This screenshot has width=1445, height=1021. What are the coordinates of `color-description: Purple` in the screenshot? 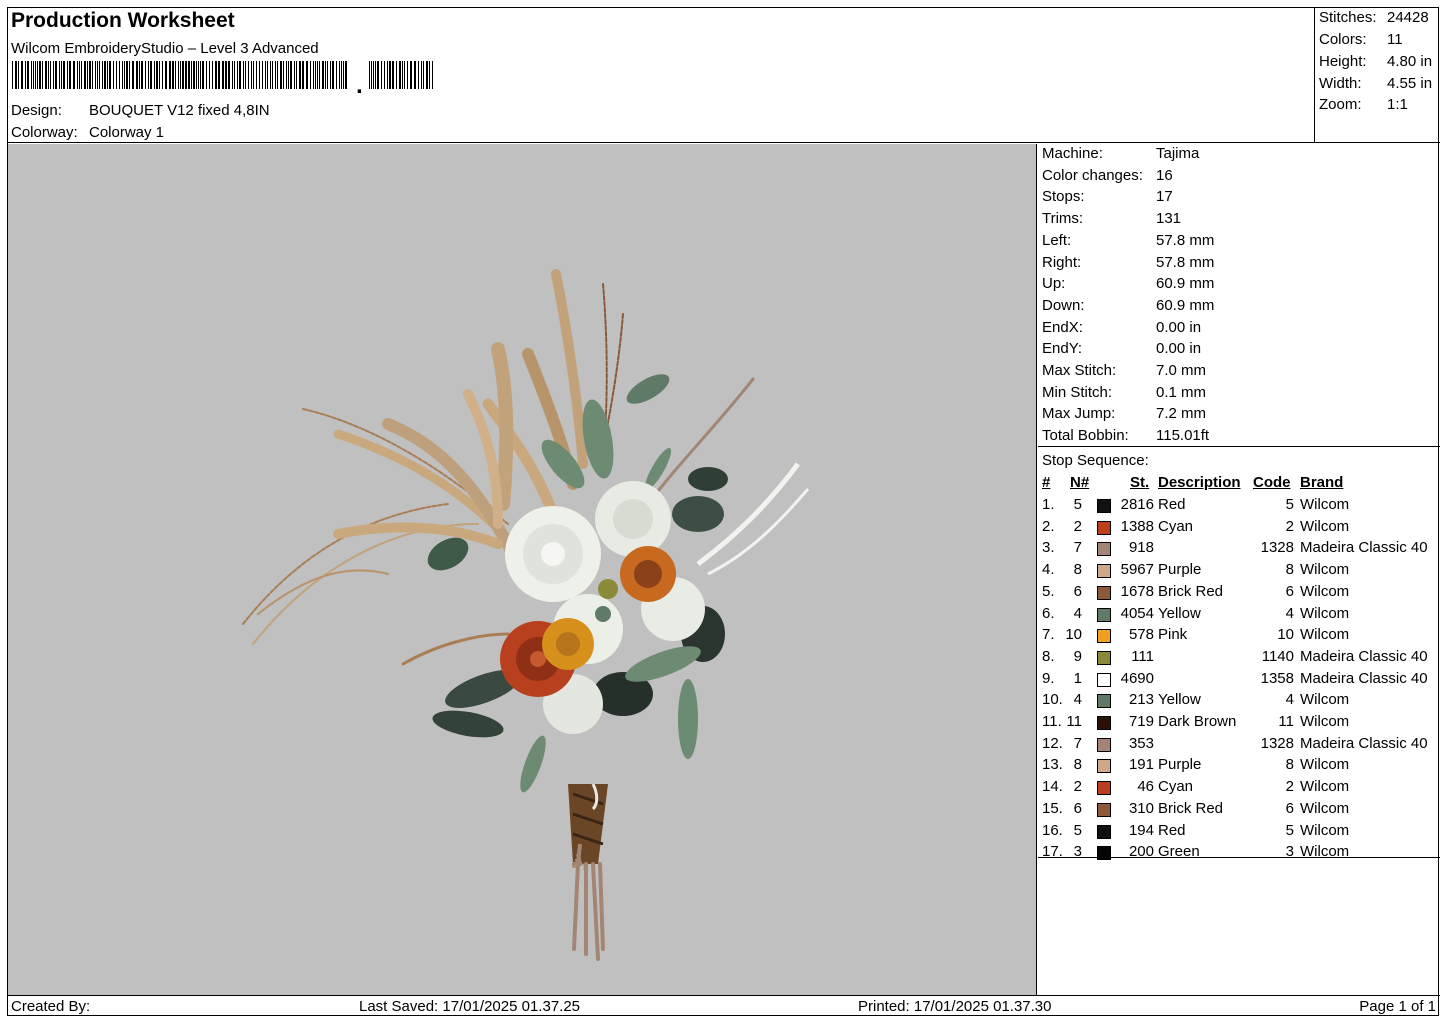 It's located at (1180, 570).